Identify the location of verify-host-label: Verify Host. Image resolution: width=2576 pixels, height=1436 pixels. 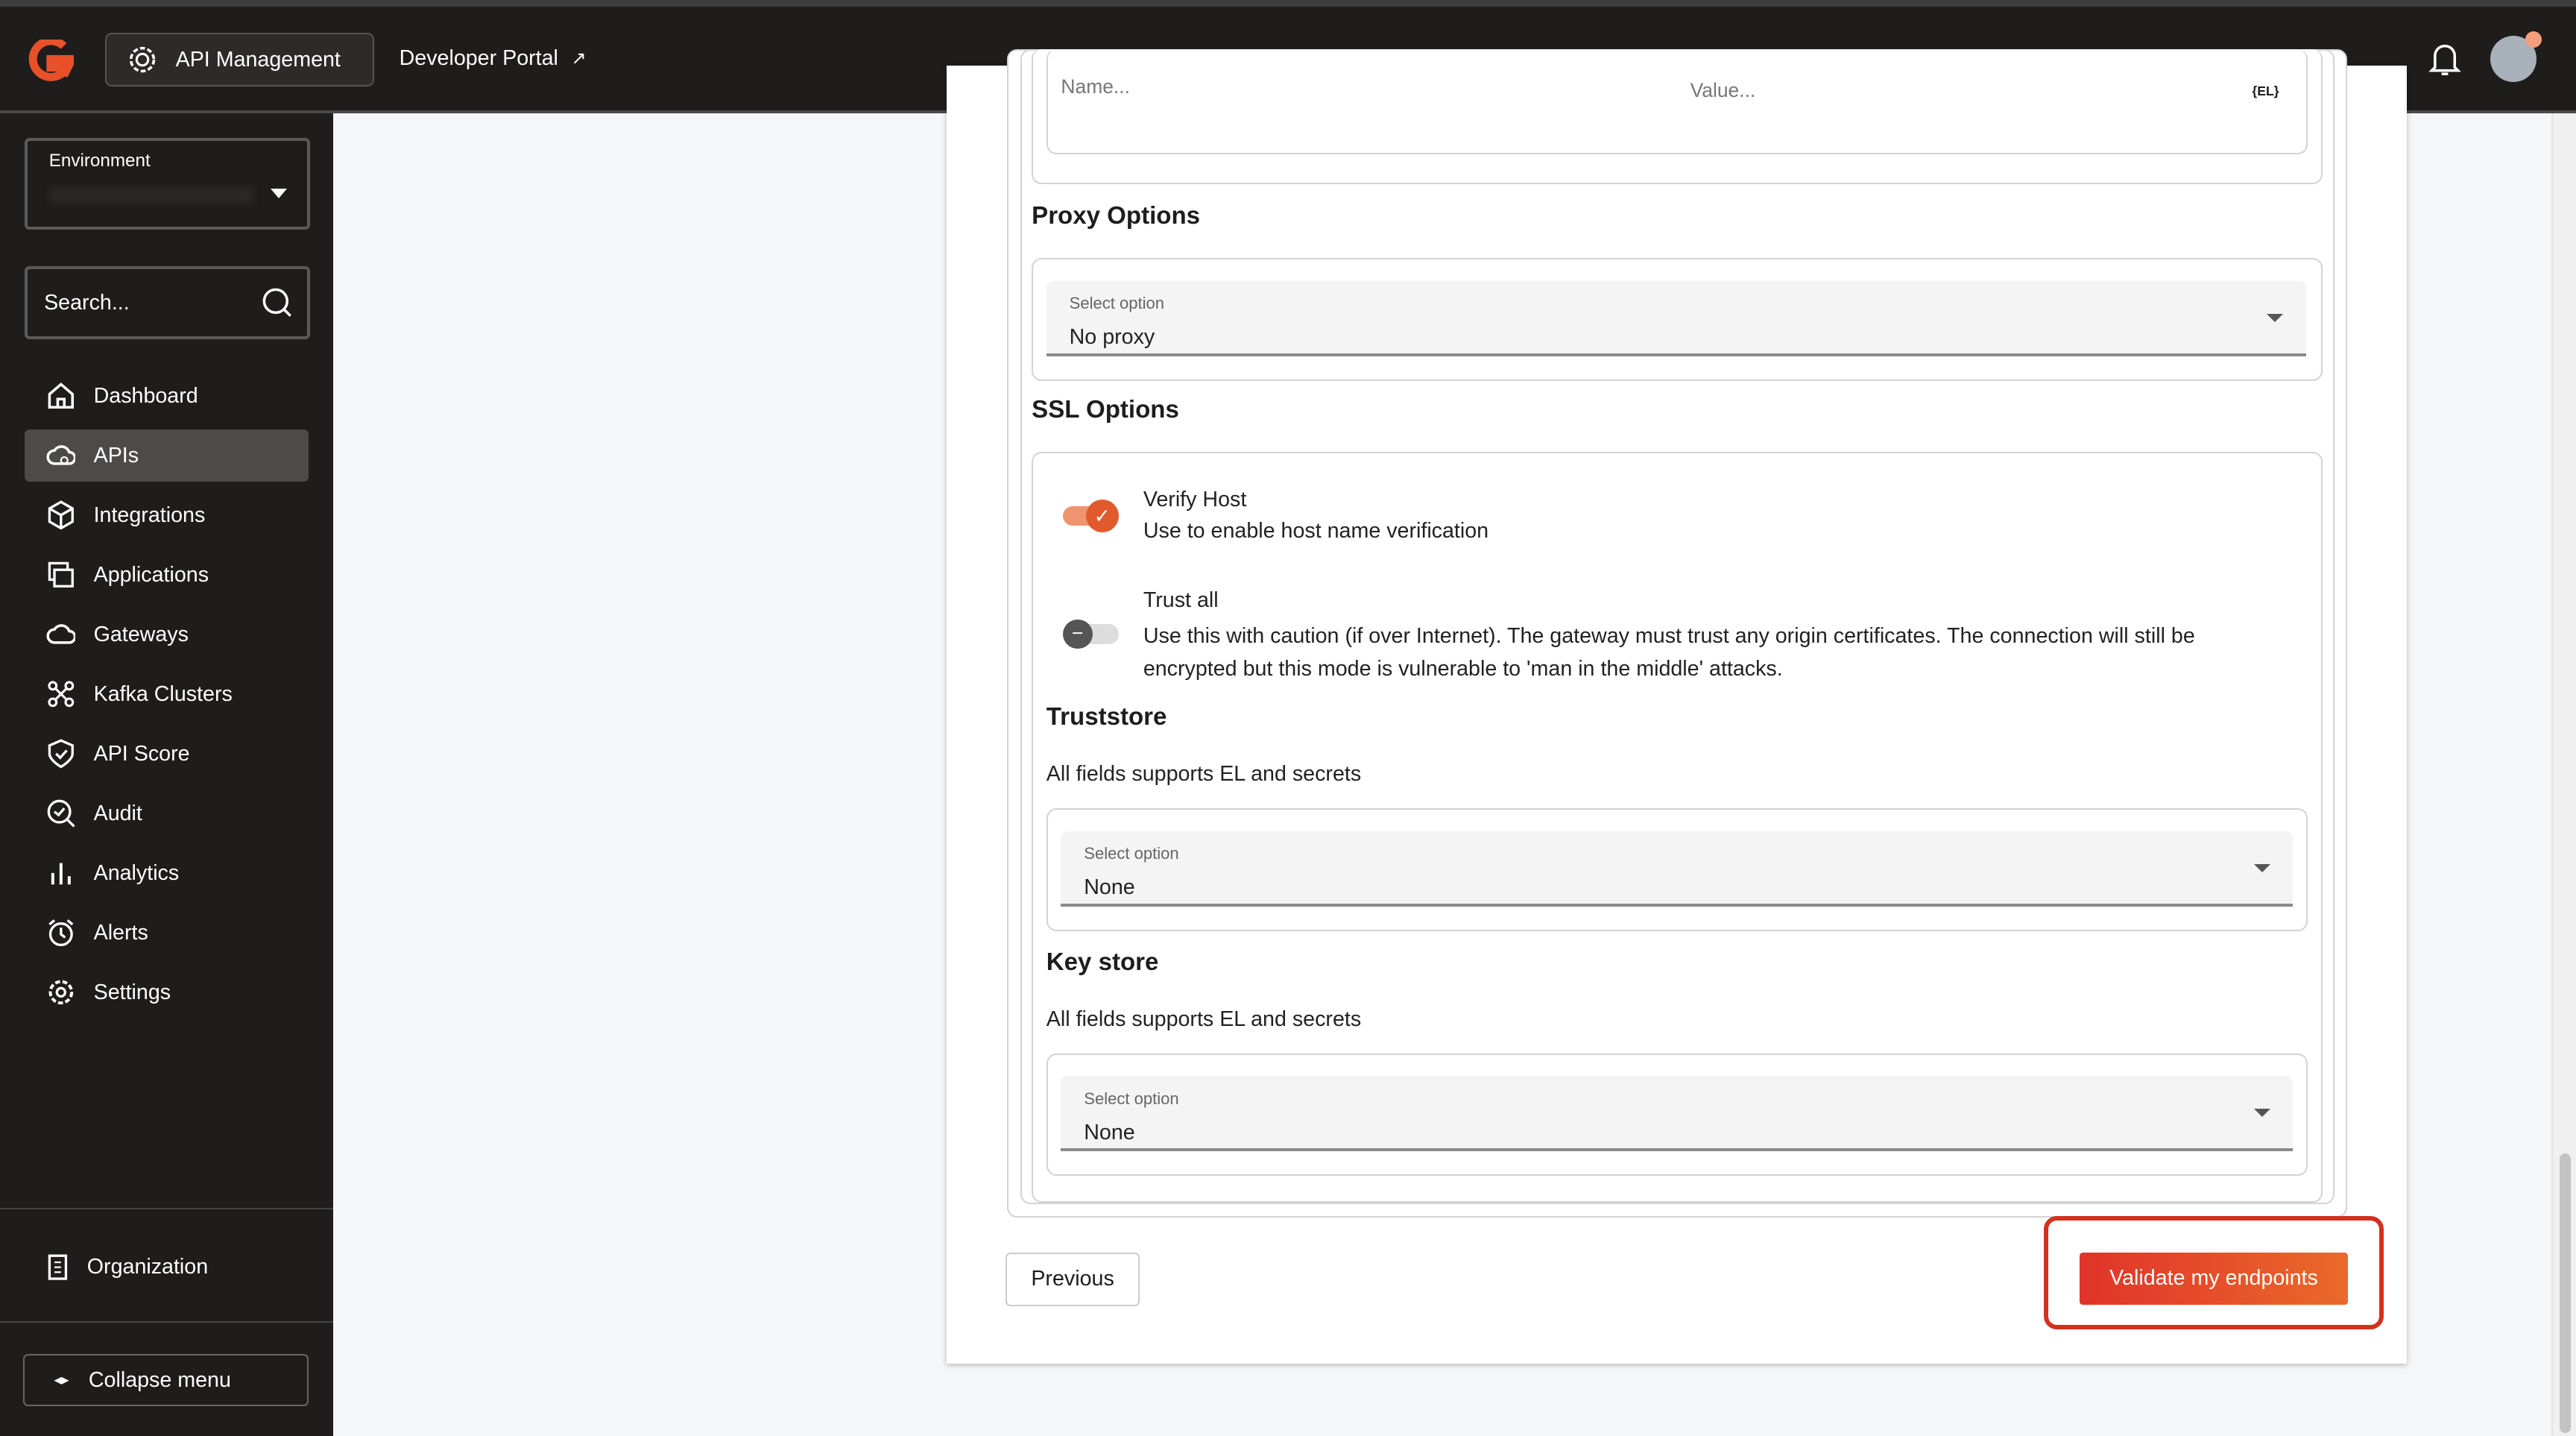
(1195, 500).